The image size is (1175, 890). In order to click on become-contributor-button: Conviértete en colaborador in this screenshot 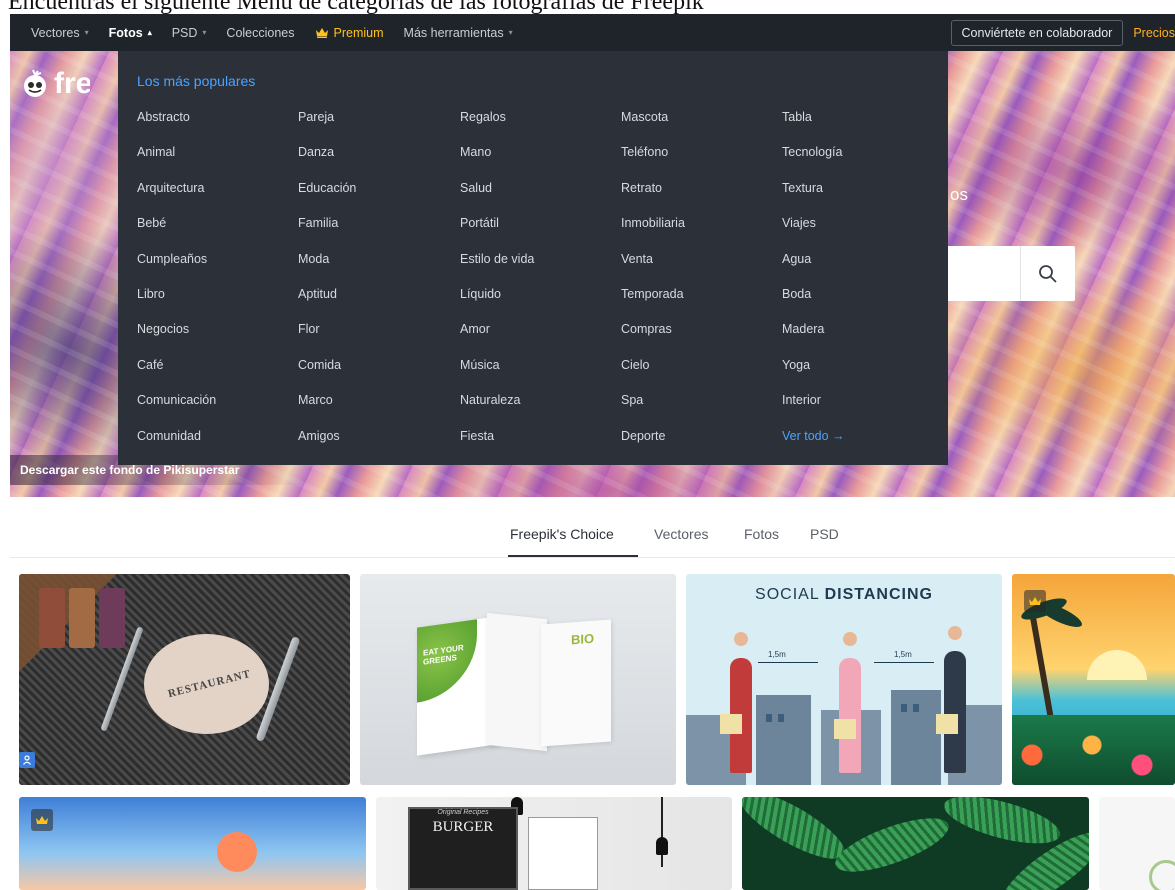, I will do `click(1037, 32)`.